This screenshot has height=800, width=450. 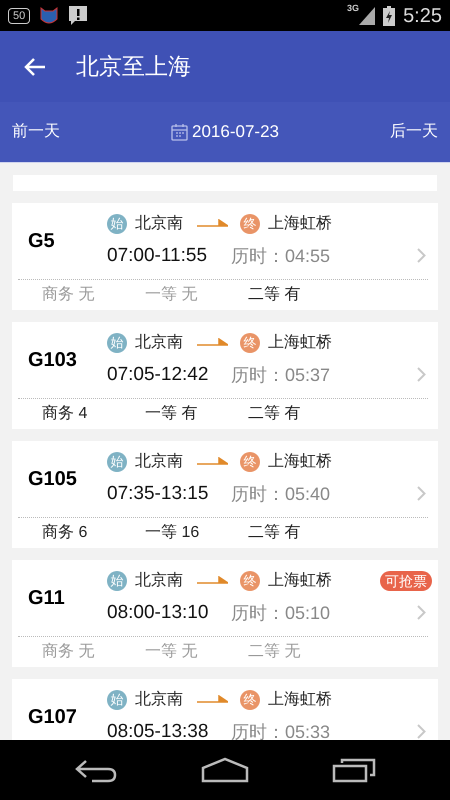 What do you see at coordinates (280, 494) in the screenshot?
I see `duration: 历时：05:40` at bounding box center [280, 494].